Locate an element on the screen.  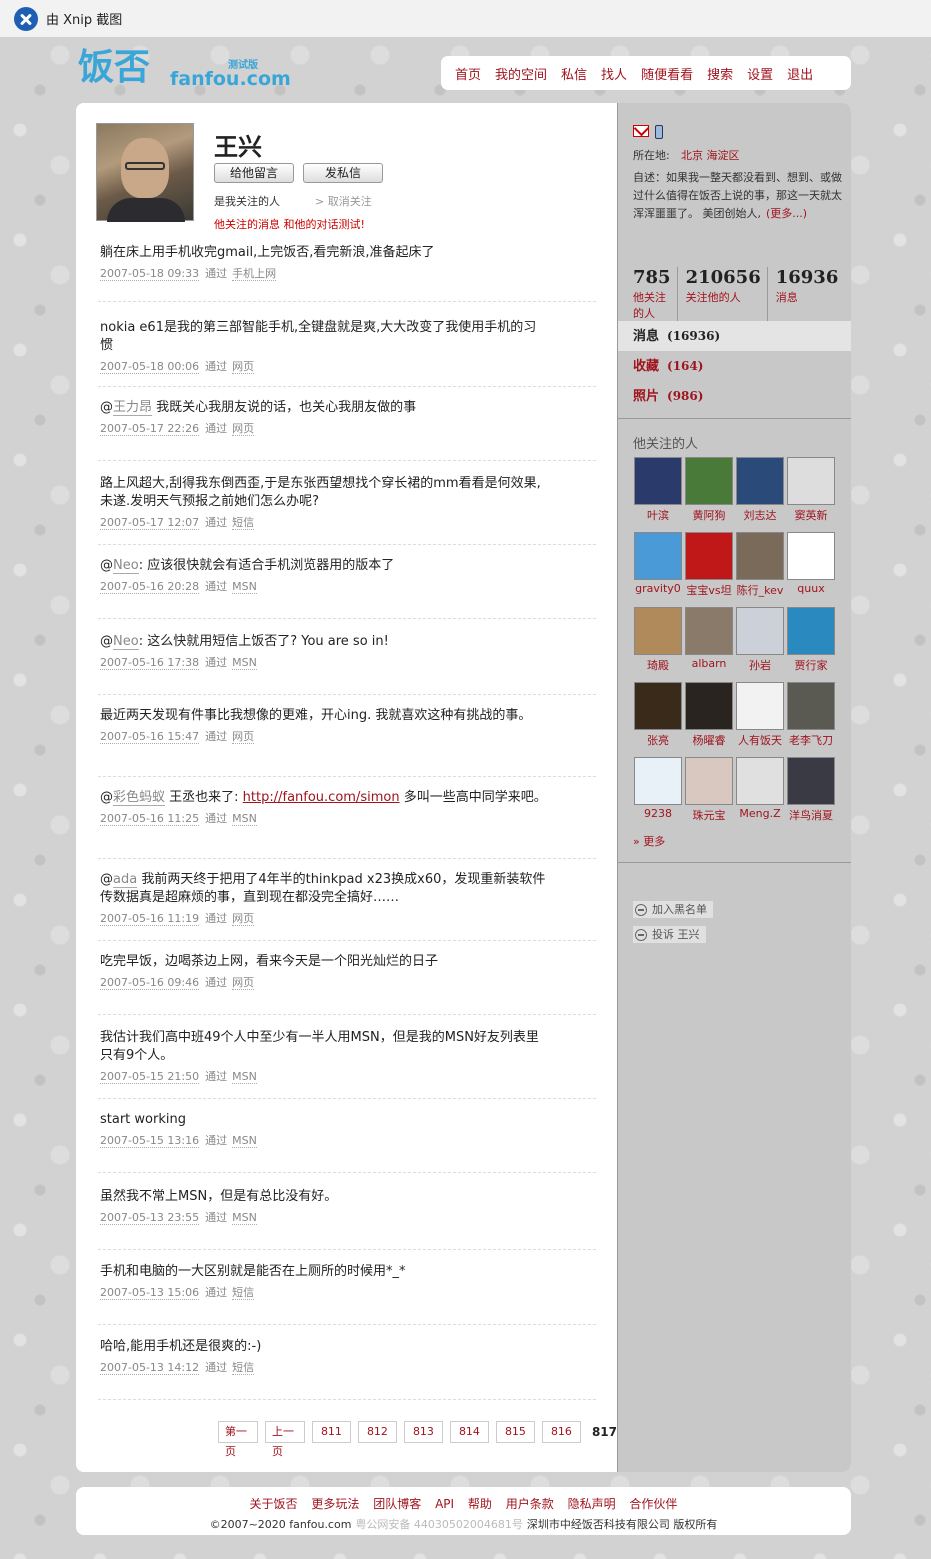
status-date-link: 2007-05-16 17:38 is located at coordinates (150, 663).